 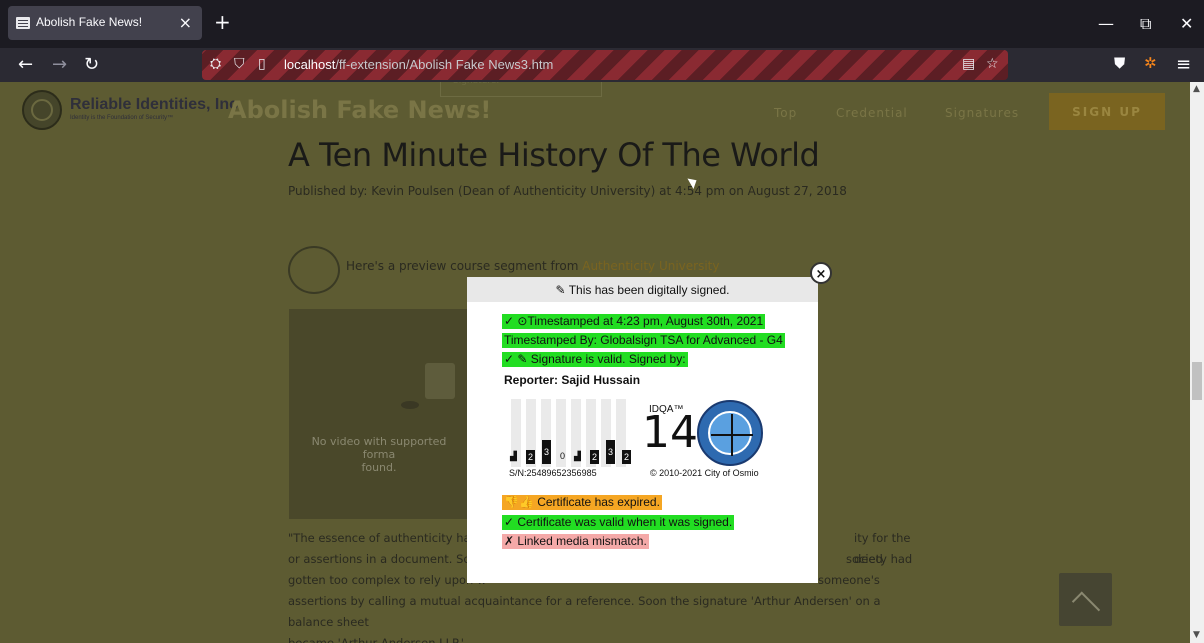 What do you see at coordinates (553, 473) in the screenshot?
I see `serial-number: S/N:25489652356985` at bounding box center [553, 473].